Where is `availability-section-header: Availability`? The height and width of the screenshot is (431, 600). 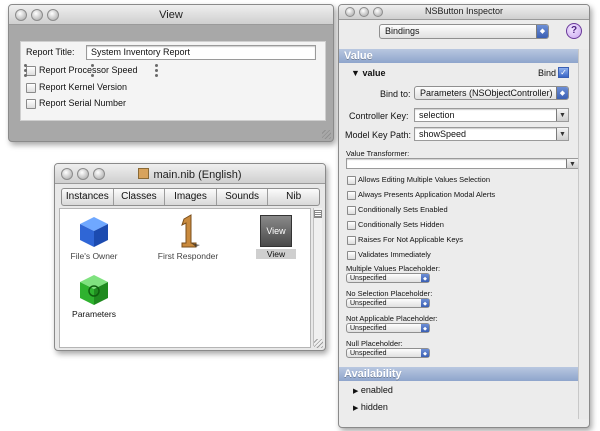 availability-section-header: Availability is located at coordinates (464, 374).